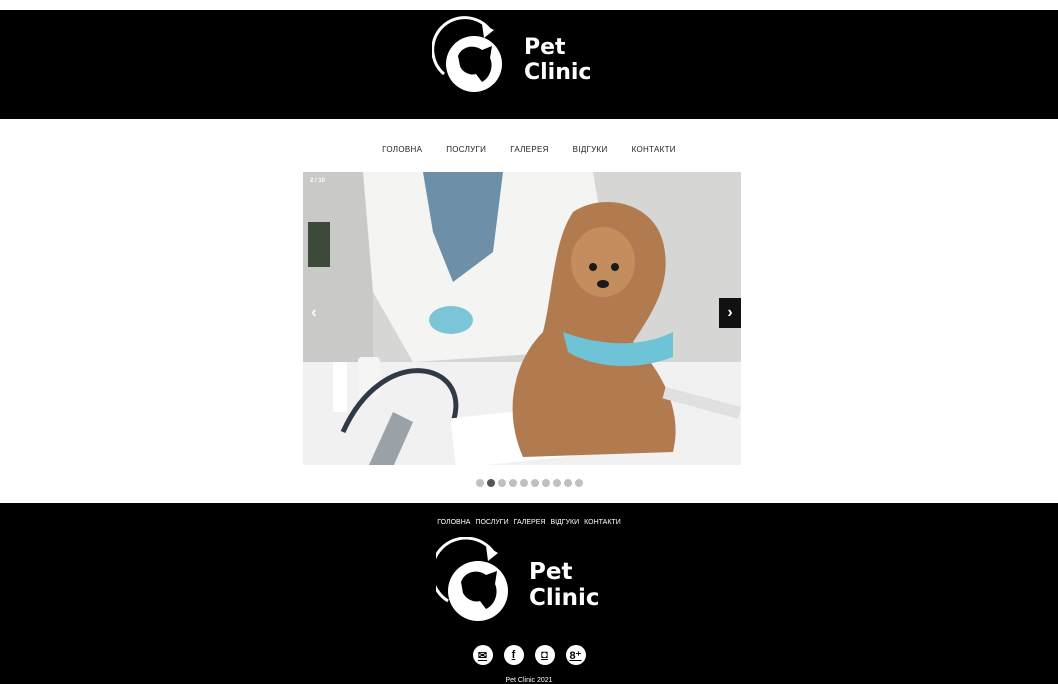  What do you see at coordinates (544, 655) in the screenshot?
I see `instagram-icon: ◘` at bounding box center [544, 655].